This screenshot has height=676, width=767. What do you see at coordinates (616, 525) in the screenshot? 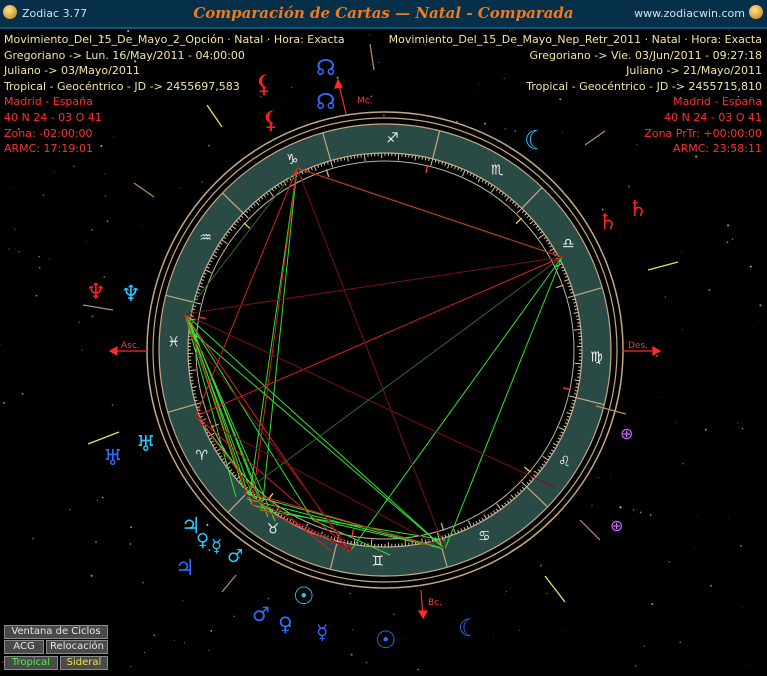
I see `part-of-fortune-icon-natal: ⊕` at bounding box center [616, 525].